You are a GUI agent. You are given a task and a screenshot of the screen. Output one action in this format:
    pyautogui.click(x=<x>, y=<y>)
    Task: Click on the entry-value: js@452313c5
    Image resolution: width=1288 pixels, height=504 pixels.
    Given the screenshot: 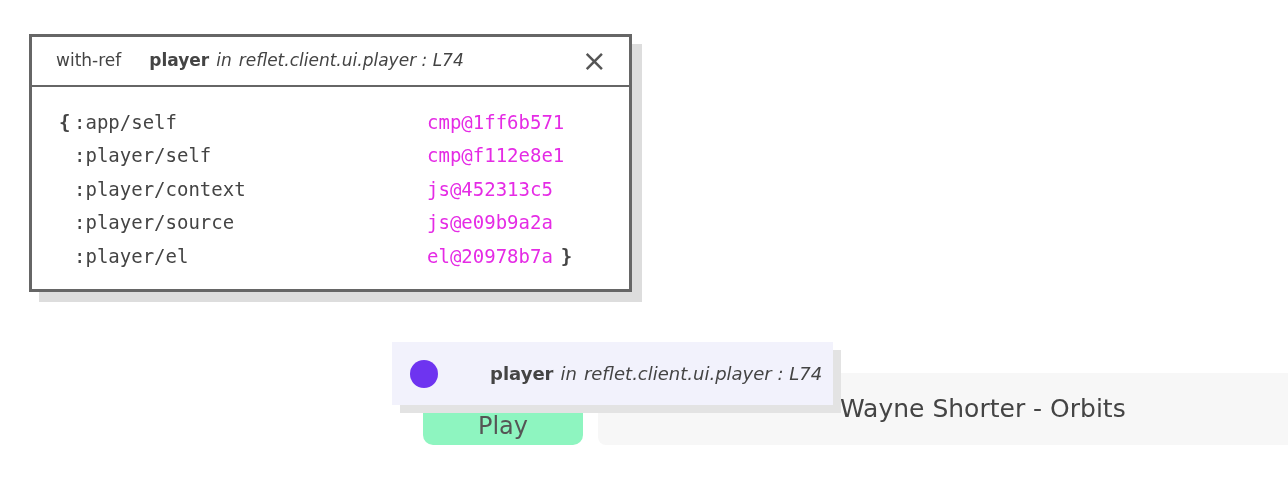 What is the action you would take?
    pyautogui.click(x=490, y=189)
    